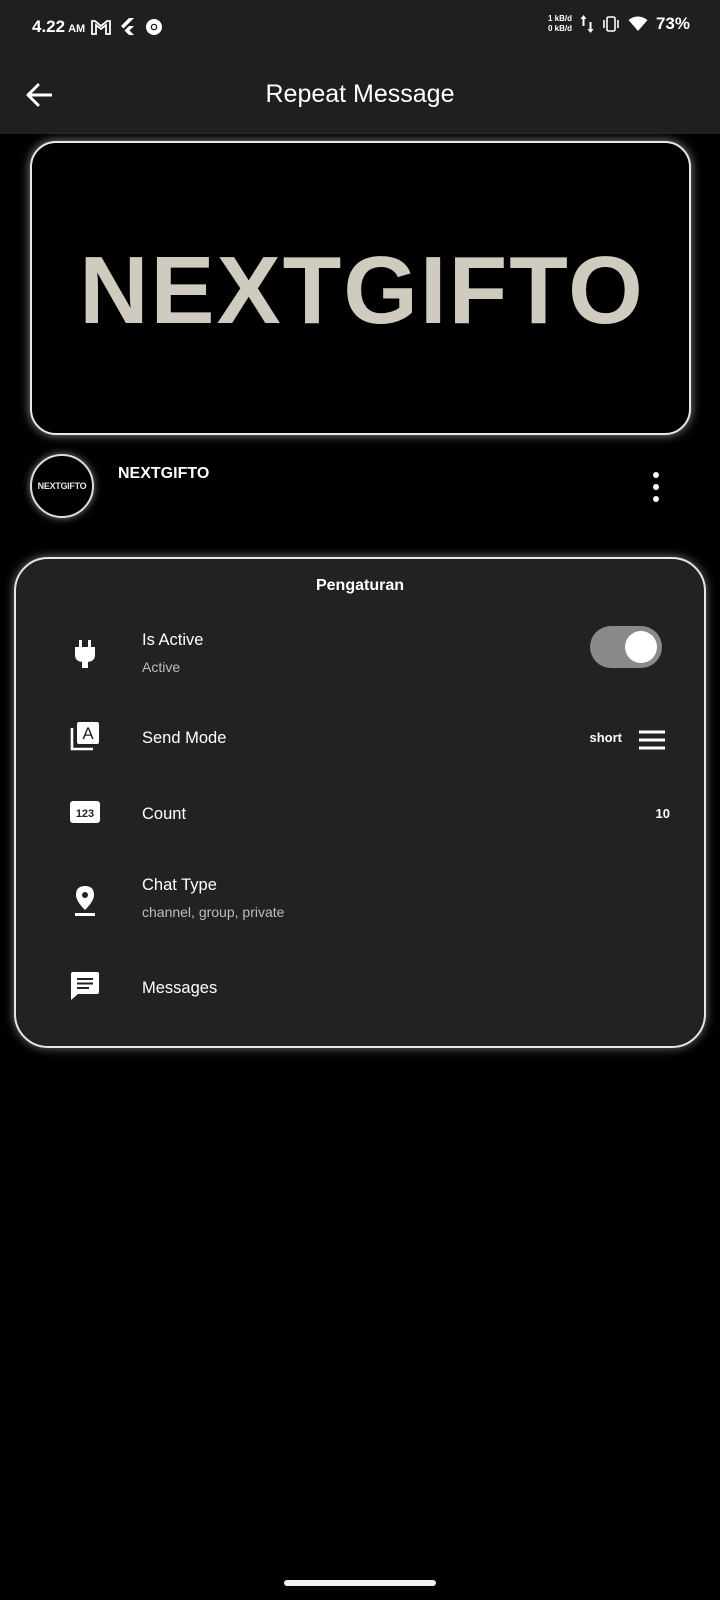 The image size is (720, 1600). I want to click on numbers-123-icon: 123, so click(85, 812).